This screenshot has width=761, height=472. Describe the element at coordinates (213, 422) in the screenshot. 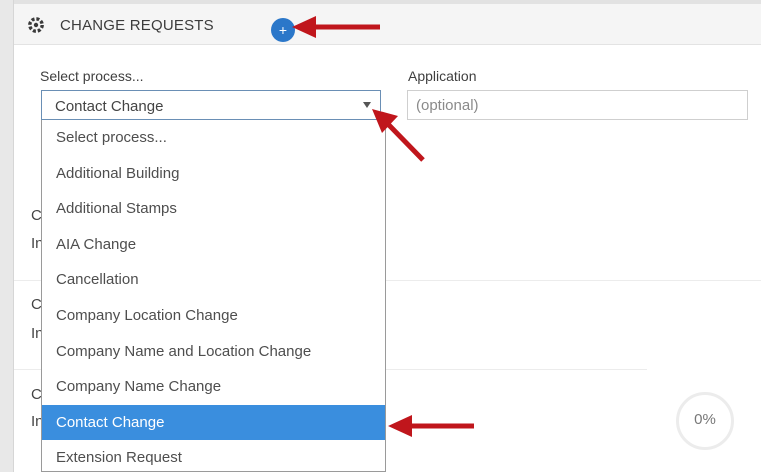

I see `dropdown-option-selected: Contact Change` at that location.